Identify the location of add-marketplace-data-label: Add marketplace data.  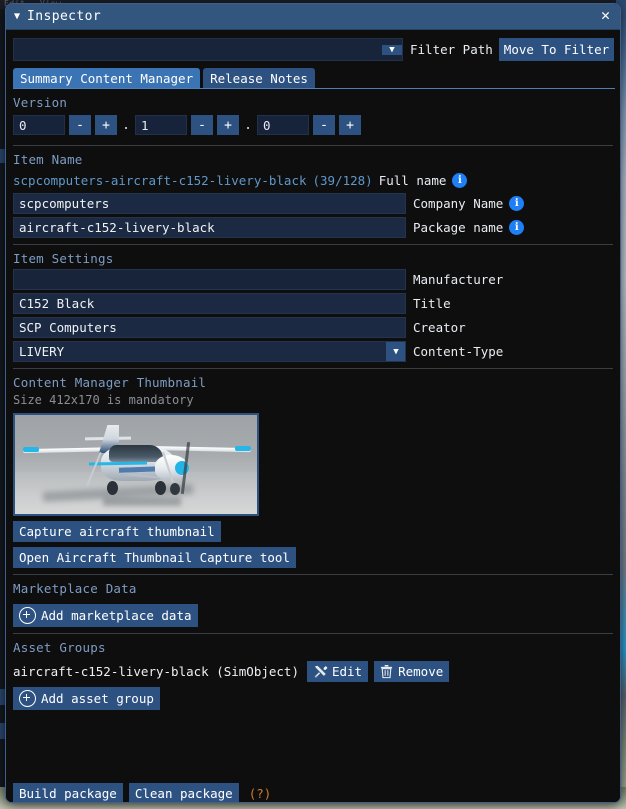
(116, 615).